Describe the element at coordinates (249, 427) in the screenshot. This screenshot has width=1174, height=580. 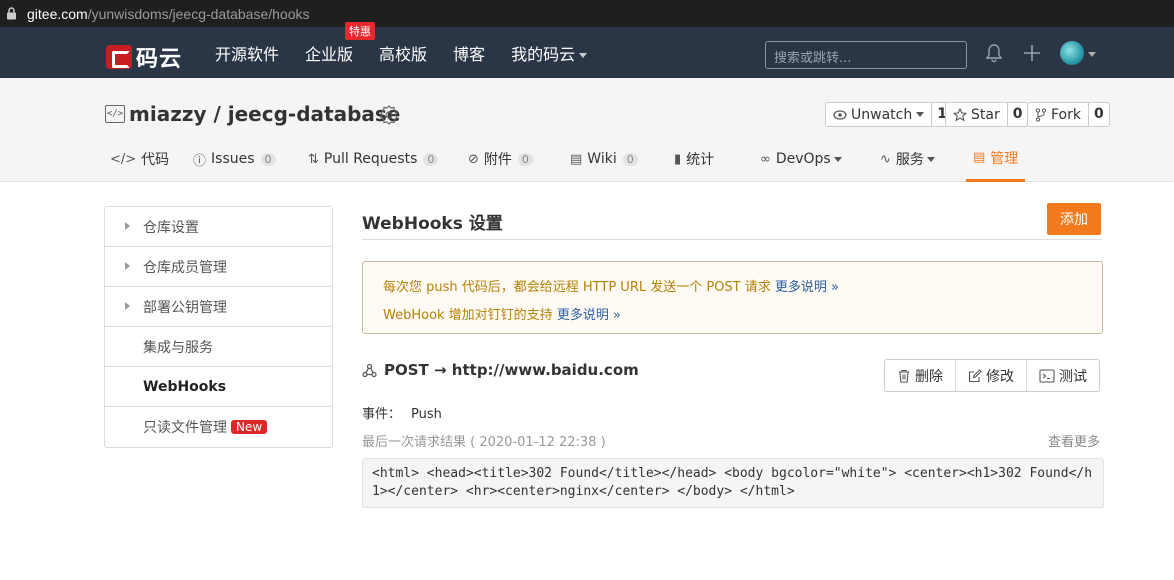
I see `new-badge: New` at that location.